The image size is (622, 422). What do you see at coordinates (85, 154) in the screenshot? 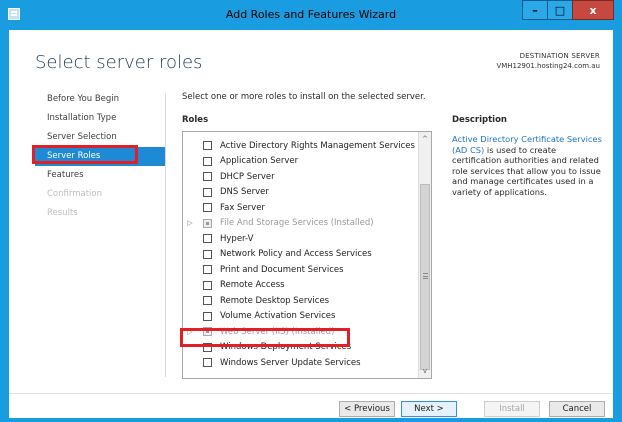
I see `highlight-server-roles` at bounding box center [85, 154].